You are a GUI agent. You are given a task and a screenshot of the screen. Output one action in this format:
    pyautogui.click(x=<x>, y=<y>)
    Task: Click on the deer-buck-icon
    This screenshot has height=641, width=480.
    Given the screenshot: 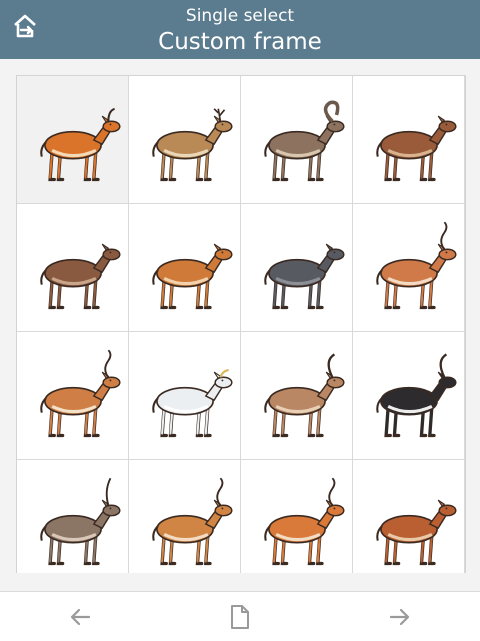 What is the action you would take?
    pyautogui.click(x=192, y=144)
    